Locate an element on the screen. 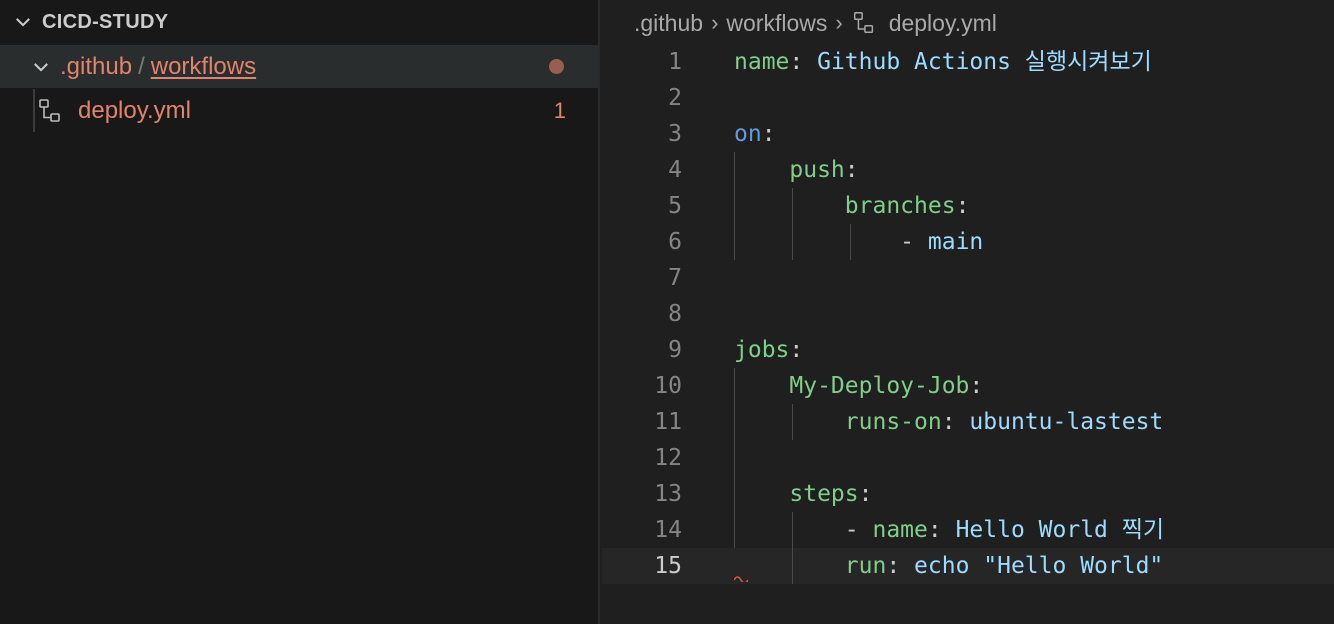  line-text: runs-on: ubuntu-lastest is located at coordinates (949, 422).